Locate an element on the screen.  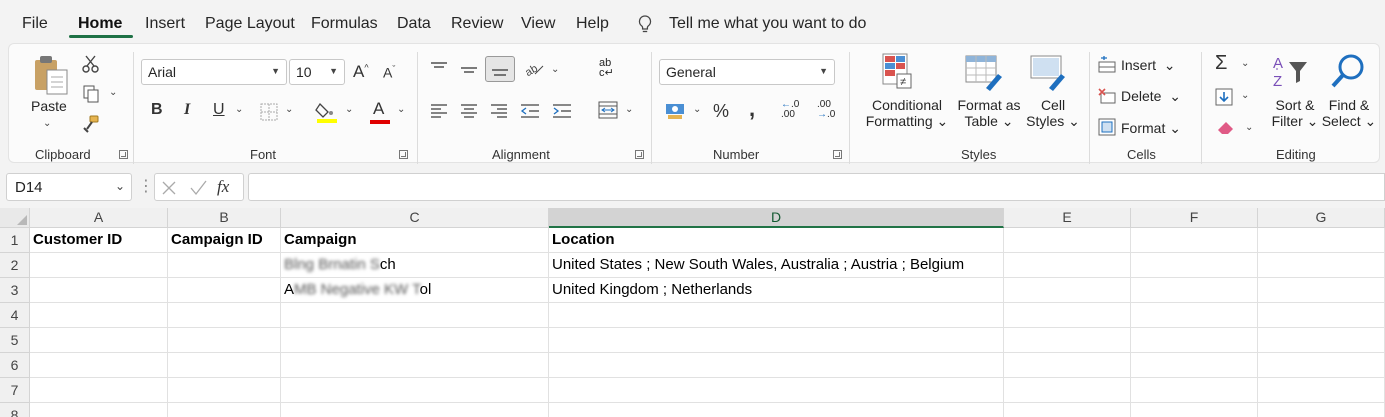
borders-icon is located at coordinates (269, 112).